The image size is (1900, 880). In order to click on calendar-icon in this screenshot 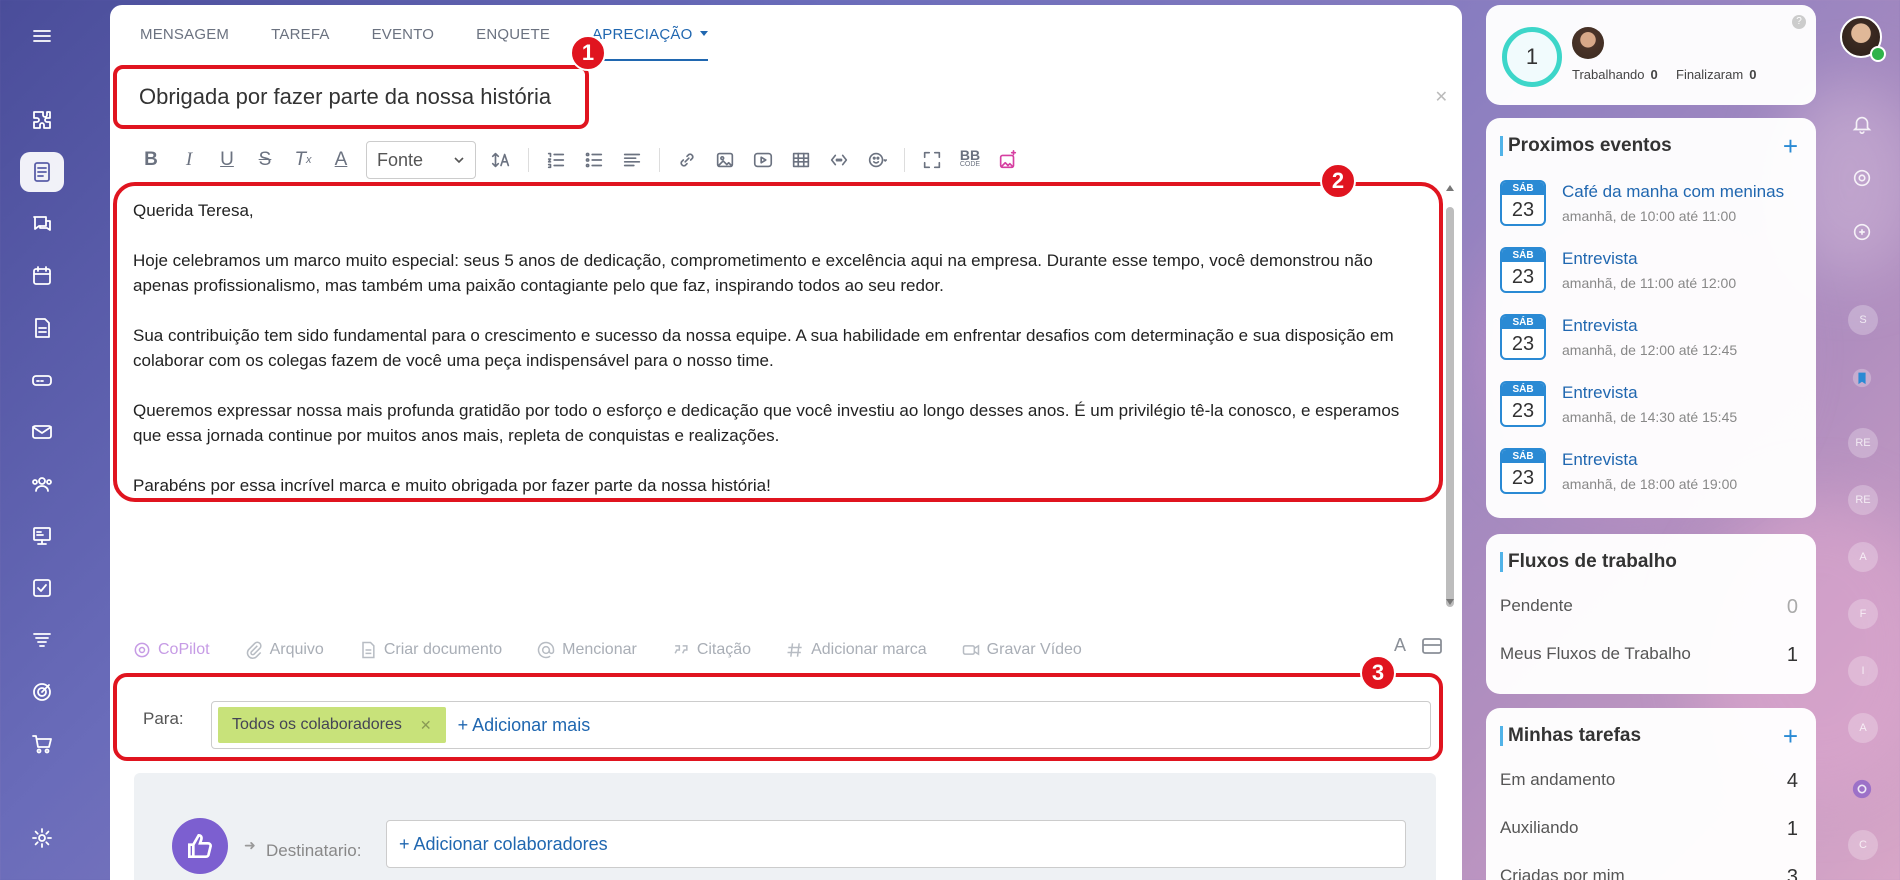, I will do `click(42, 276)`.